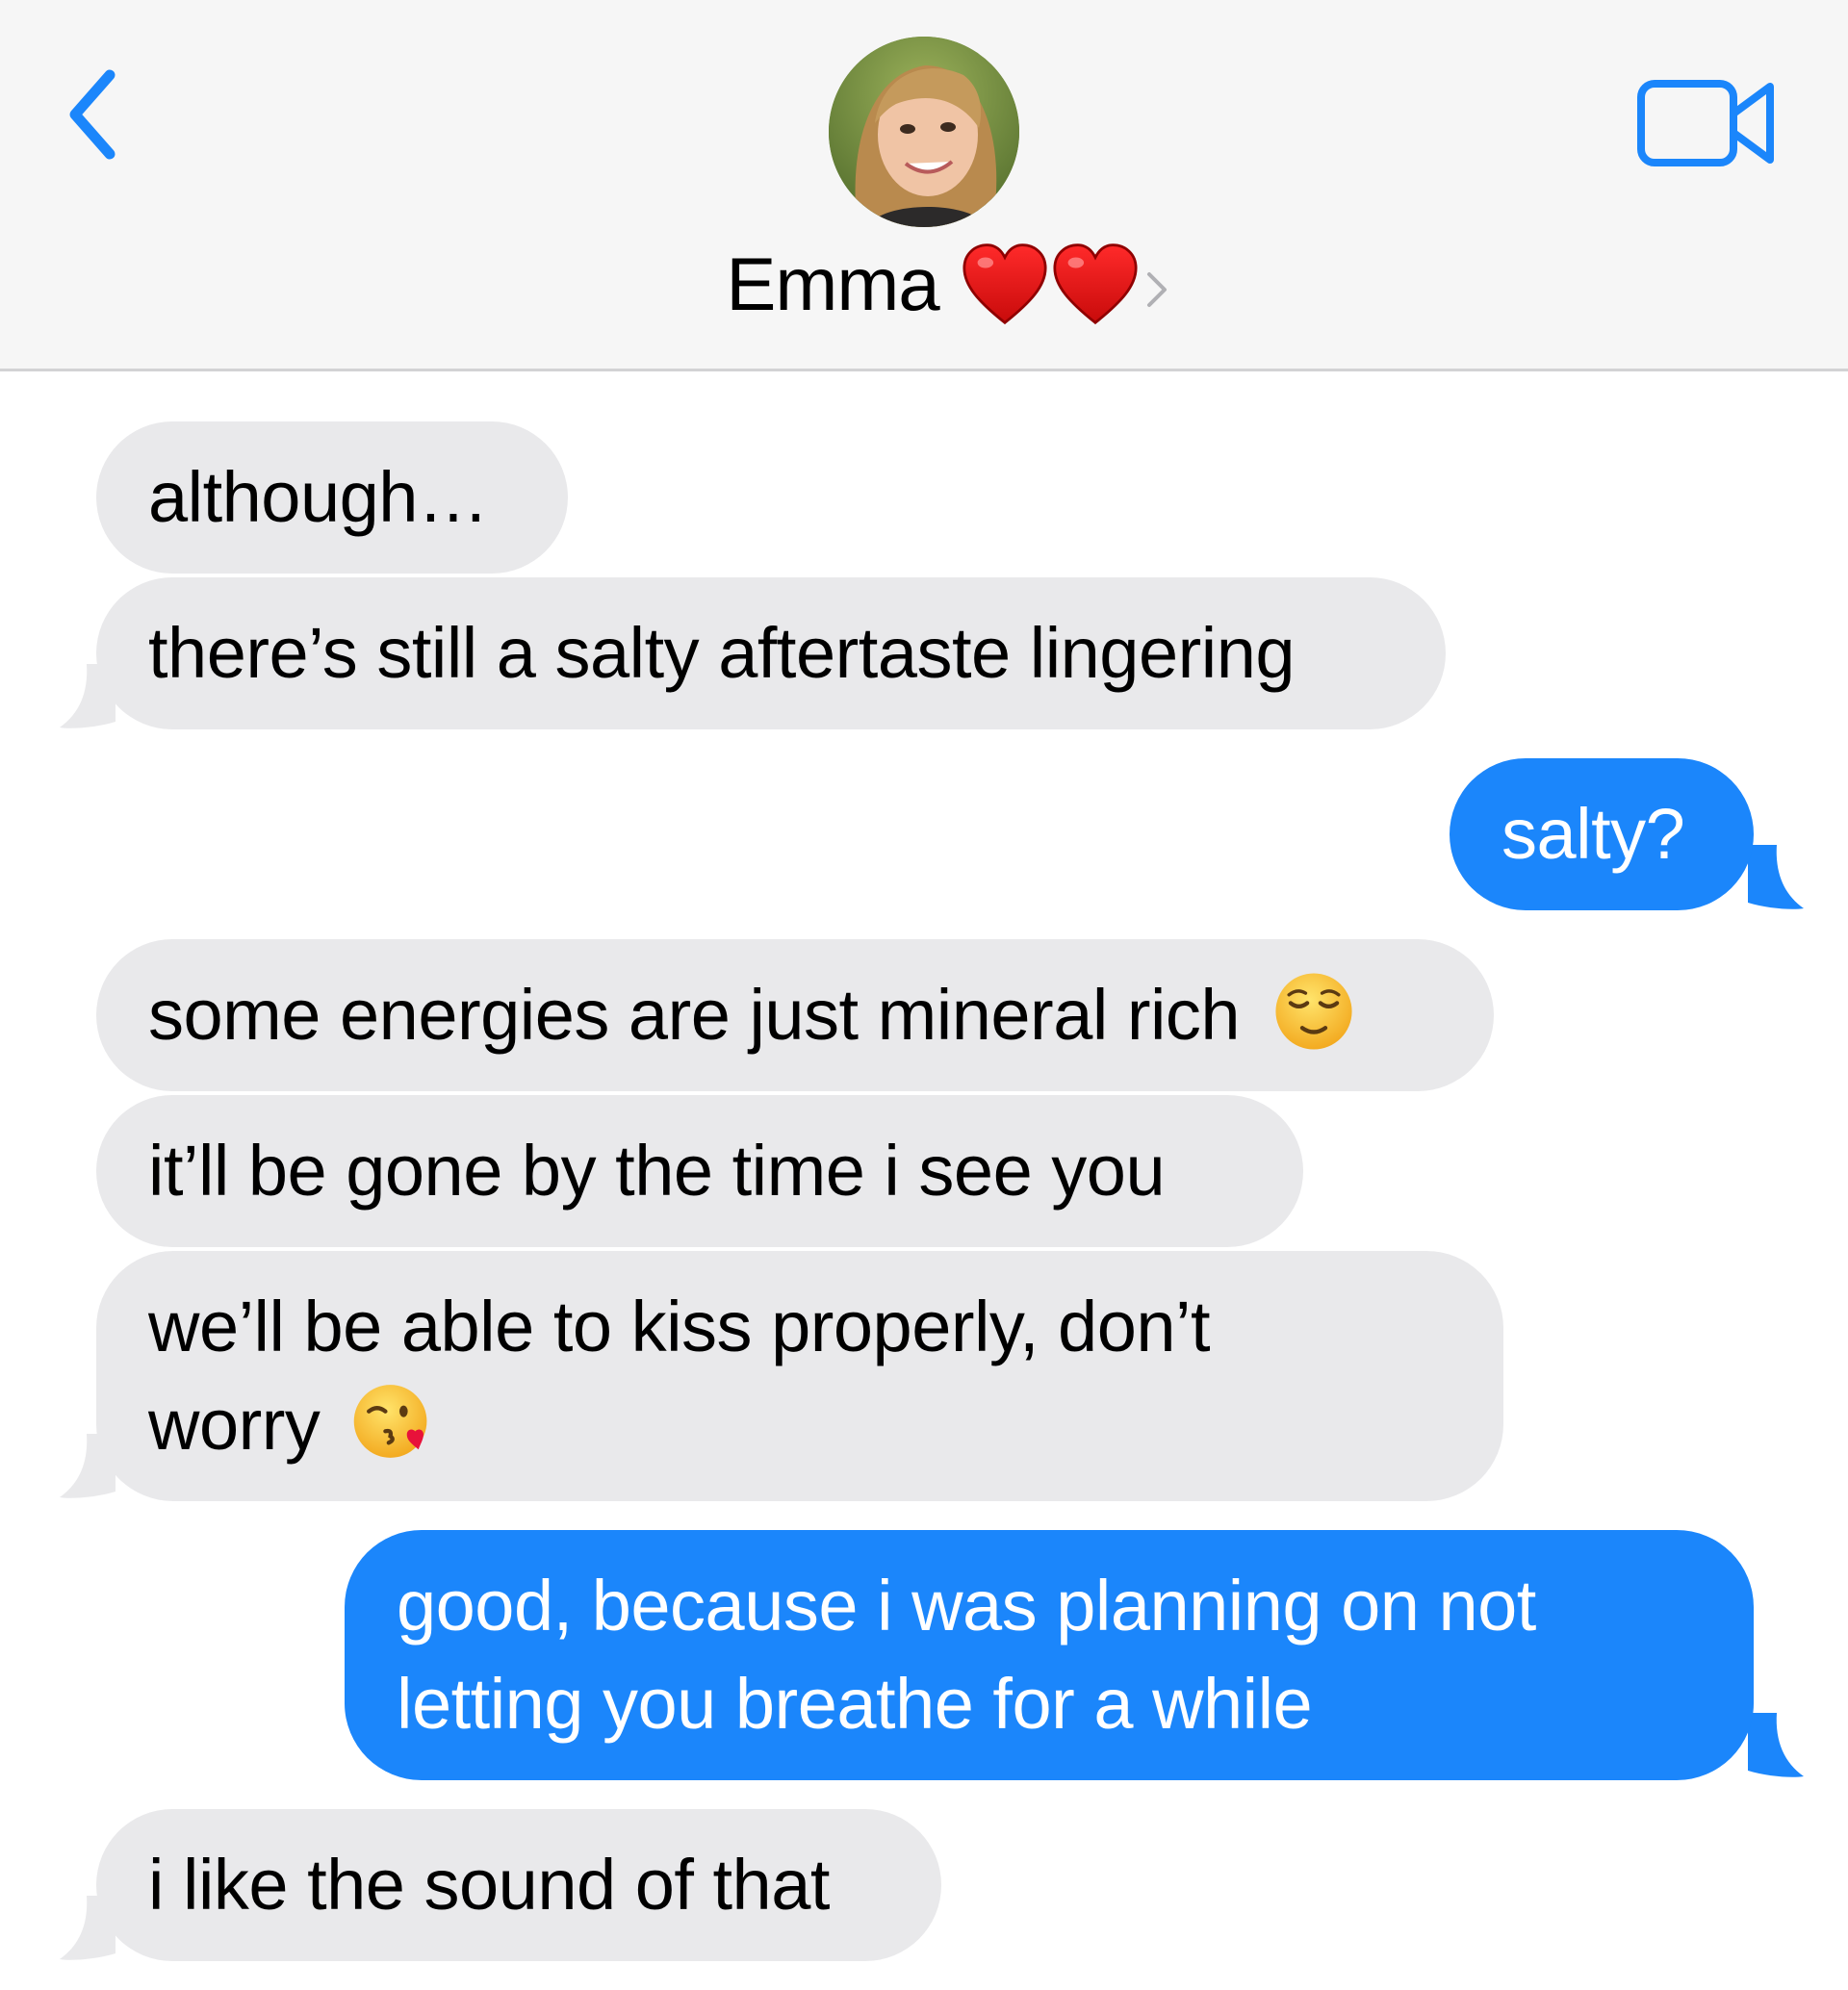  Describe the element at coordinates (799, 1425) in the screenshot. I see `message-text-line: worry` at that location.